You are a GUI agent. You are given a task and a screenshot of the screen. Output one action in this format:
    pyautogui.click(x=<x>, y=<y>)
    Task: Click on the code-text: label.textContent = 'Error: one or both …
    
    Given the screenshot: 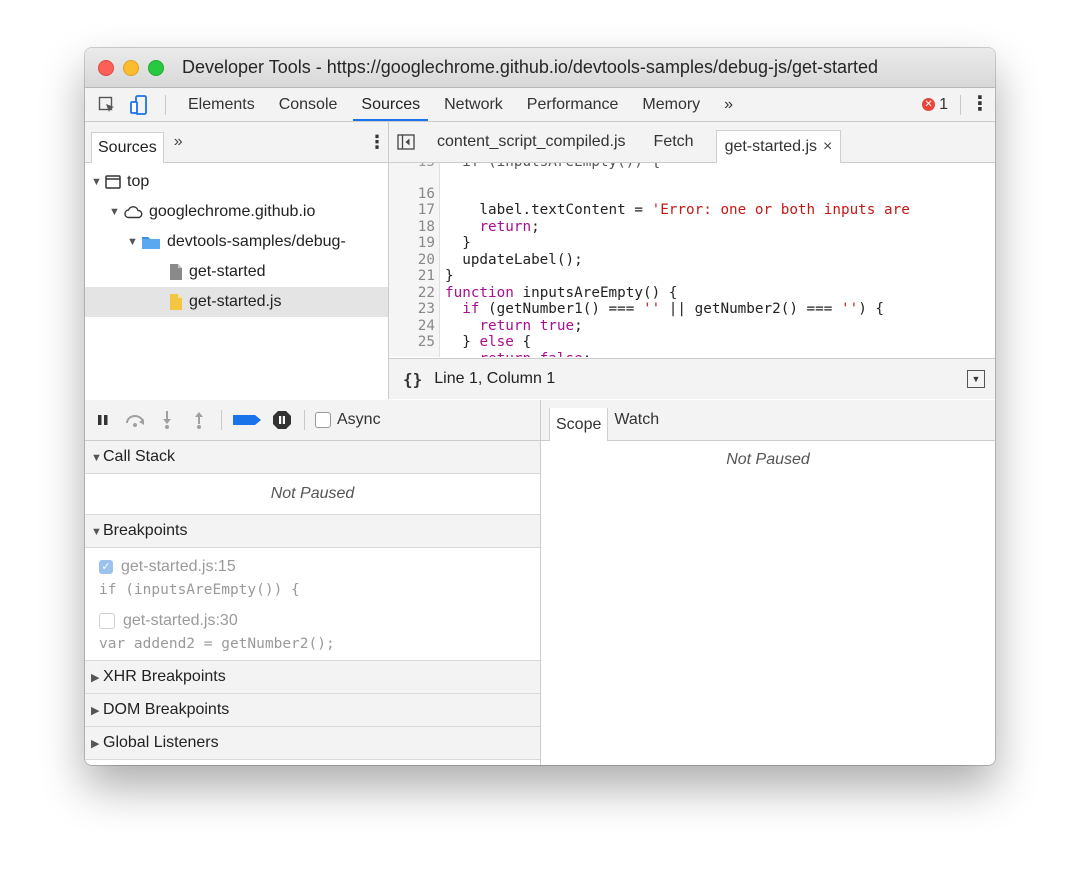 What is the action you would take?
    pyautogui.click(x=677, y=210)
    